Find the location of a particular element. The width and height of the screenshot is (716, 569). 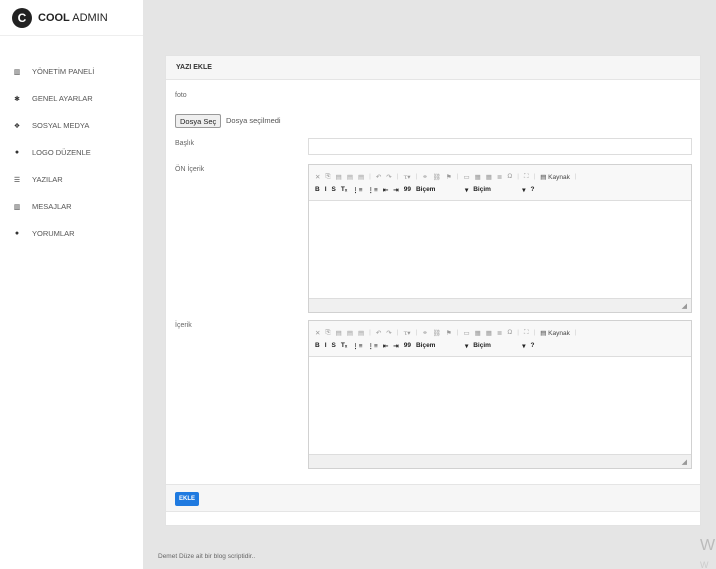

brand-logo: C COOL ADMIN is located at coordinates (71, 18).